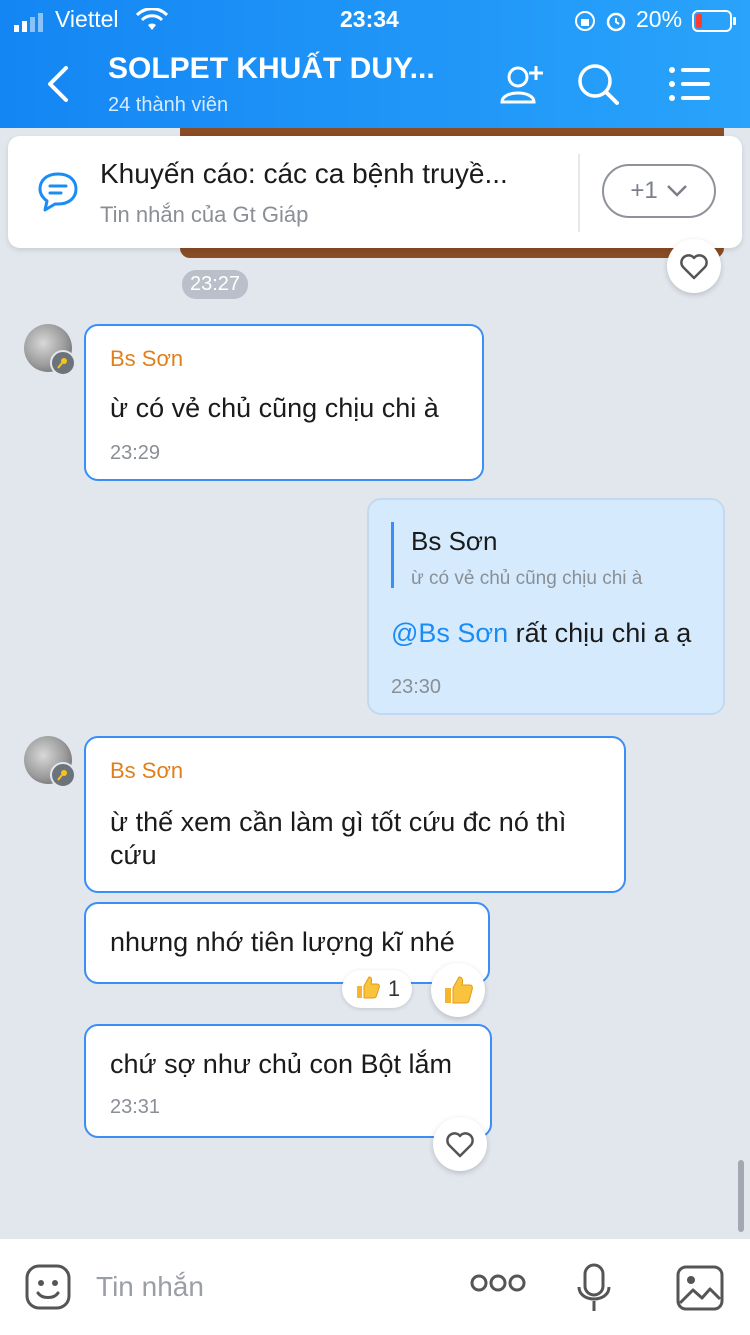 Image resolution: width=750 pixels, height=1335 pixels. Describe the element at coordinates (700, 1290) in the screenshot. I see `image-icon` at that location.